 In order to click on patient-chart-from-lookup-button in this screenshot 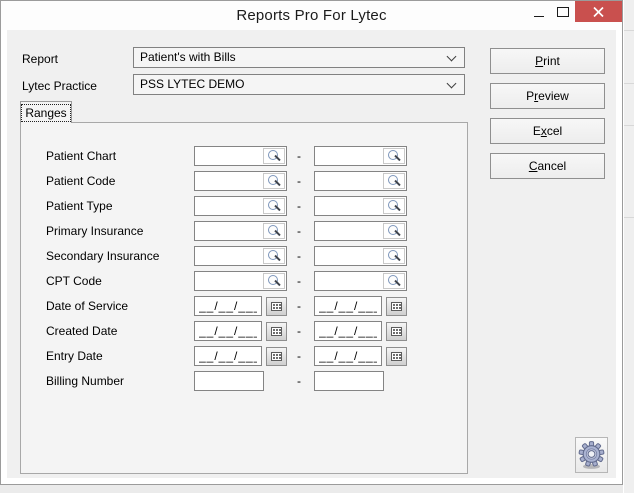, I will do `click(274, 156)`.